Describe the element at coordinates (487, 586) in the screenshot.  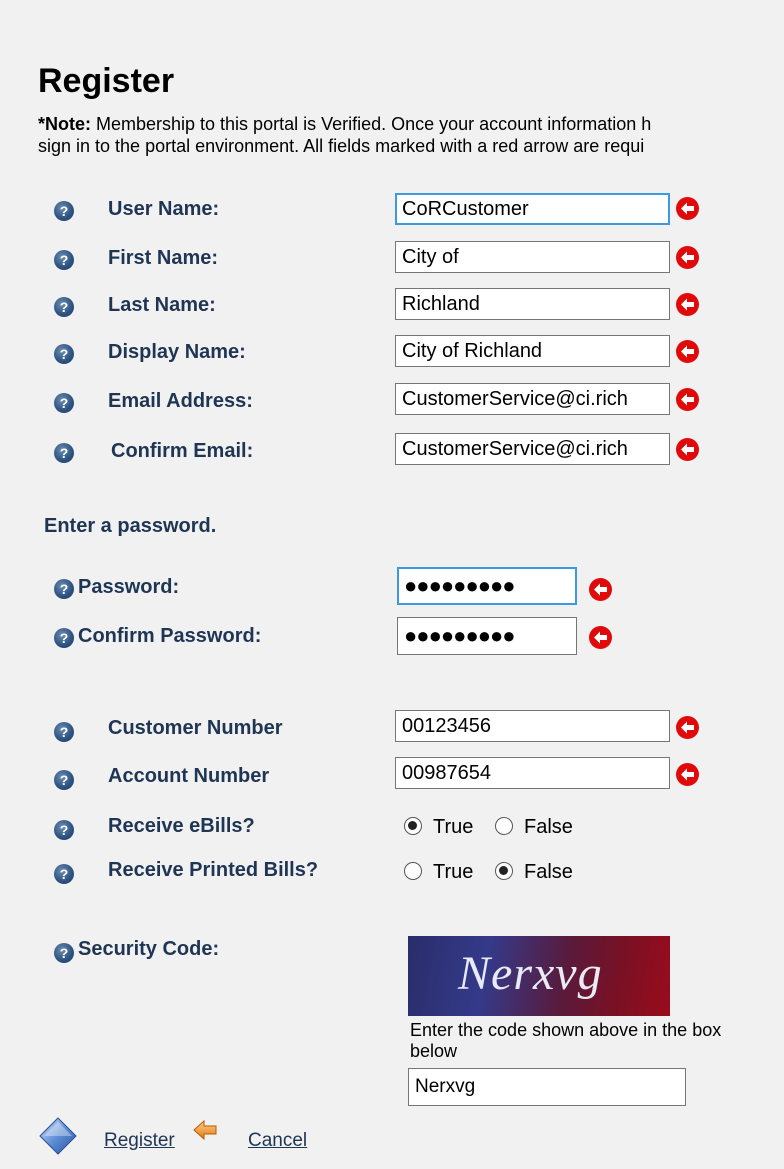
I see `password-input` at that location.